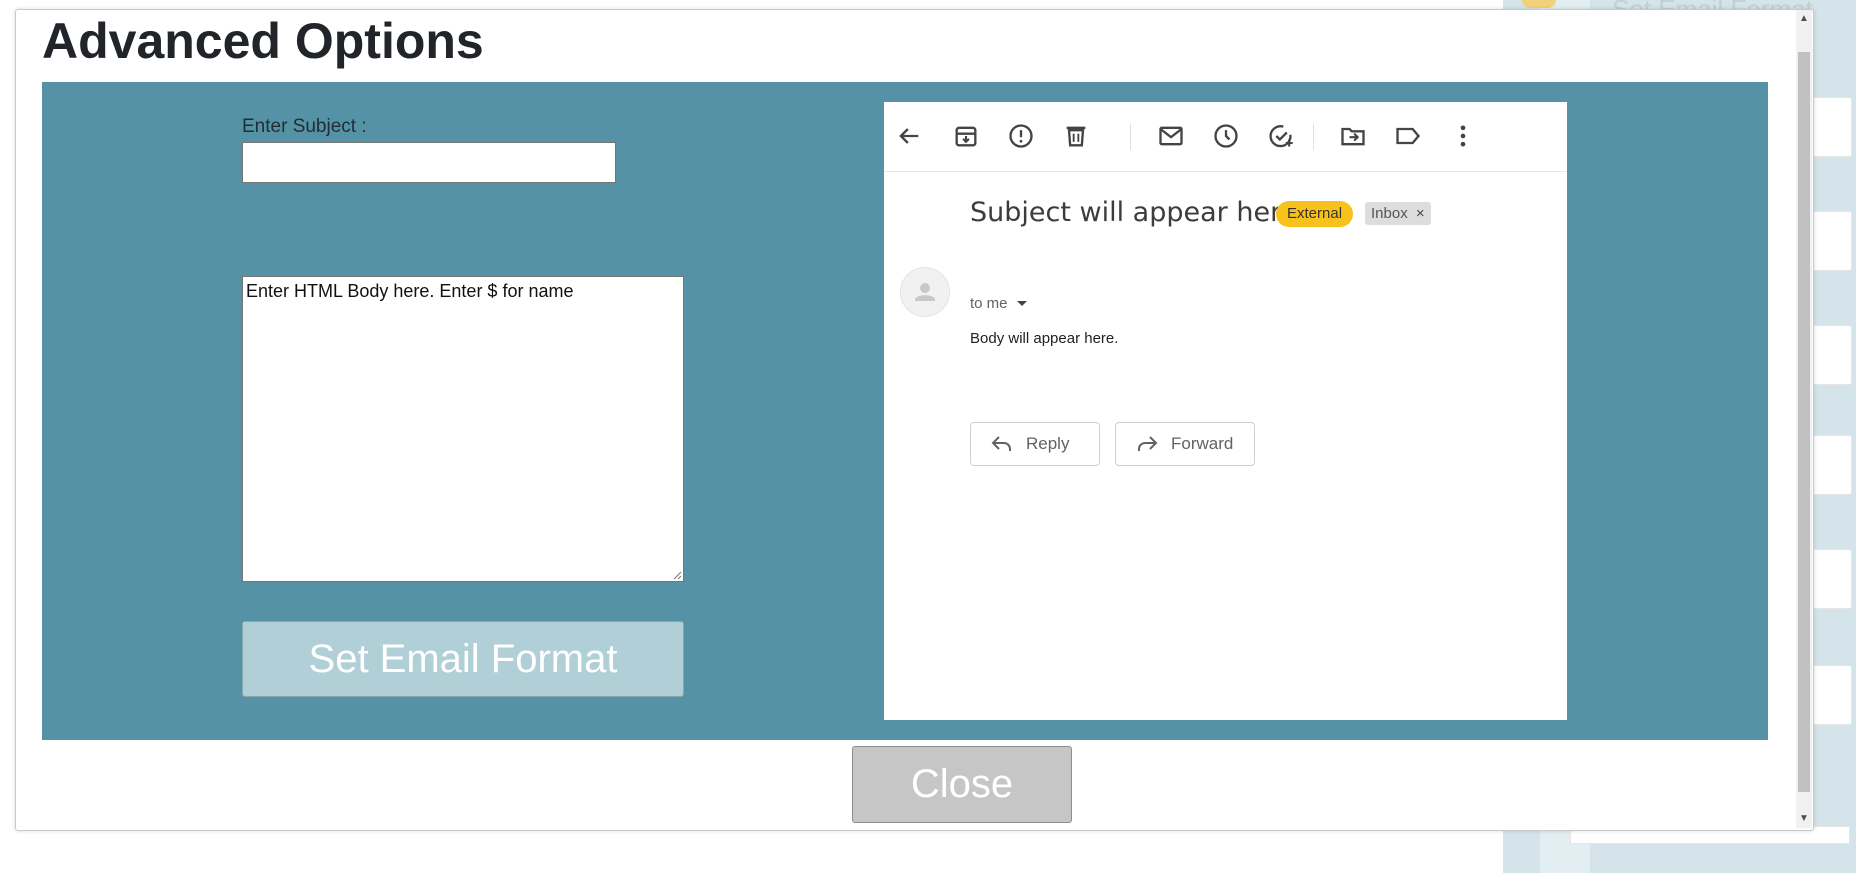 This screenshot has width=1856, height=873. What do you see at coordinates (1171, 136) in the screenshot?
I see `mark-unread-icon` at bounding box center [1171, 136].